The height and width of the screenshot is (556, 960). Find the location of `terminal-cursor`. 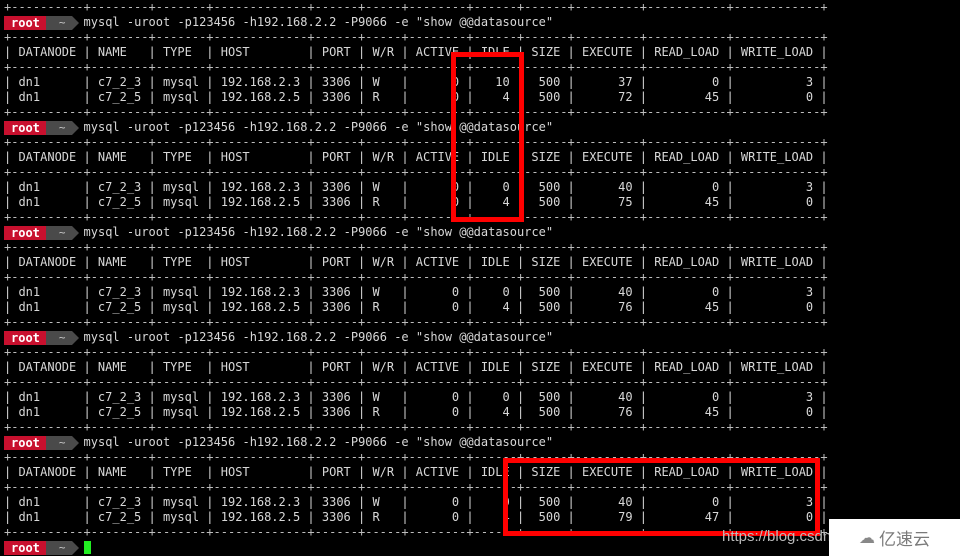

terminal-cursor is located at coordinates (87, 547).